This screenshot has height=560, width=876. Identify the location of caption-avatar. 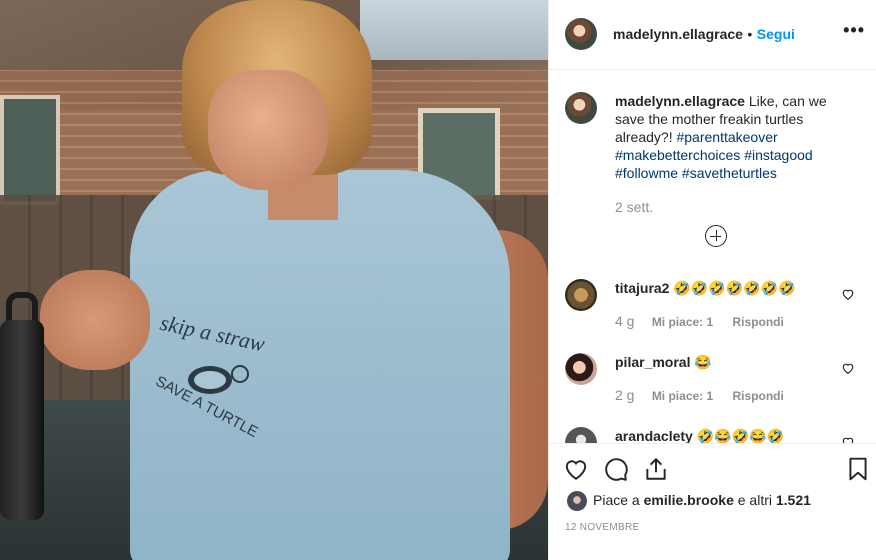
(581, 108).